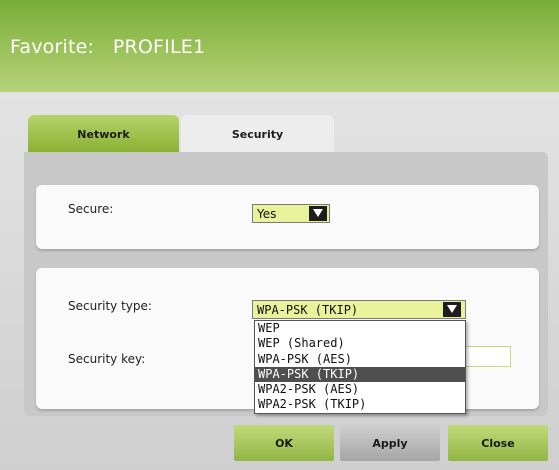 The width and height of the screenshot is (559, 470). What do you see at coordinates (267, 214) in the screenshot?
I see `secure-select-value: Yes` at bounding box center [267, 214].